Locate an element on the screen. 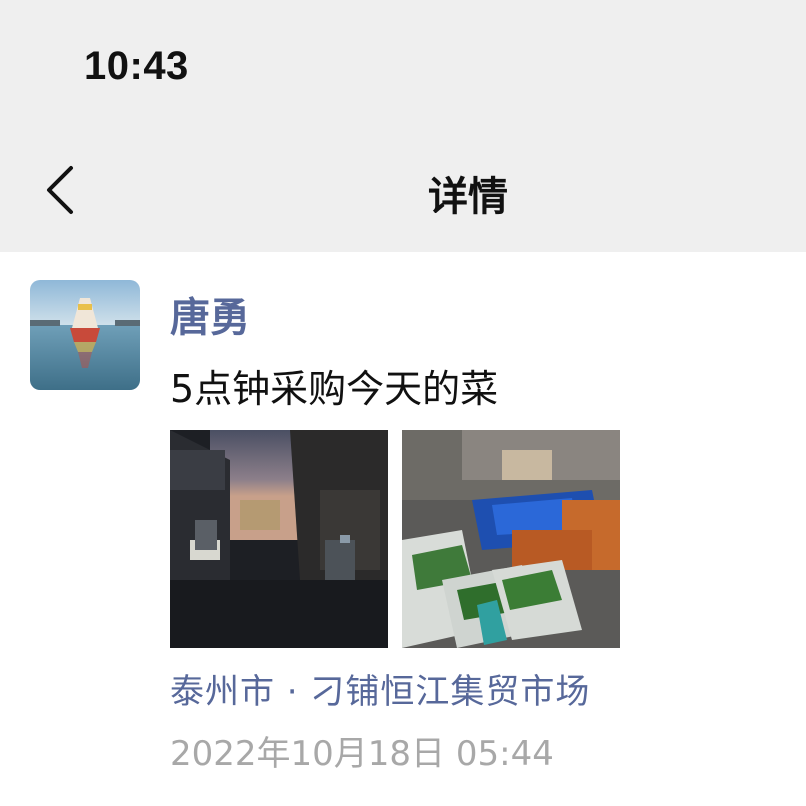 This screenshot has height=806, width=806. vegetable-crates-photo is located at coordinates (511, 539).